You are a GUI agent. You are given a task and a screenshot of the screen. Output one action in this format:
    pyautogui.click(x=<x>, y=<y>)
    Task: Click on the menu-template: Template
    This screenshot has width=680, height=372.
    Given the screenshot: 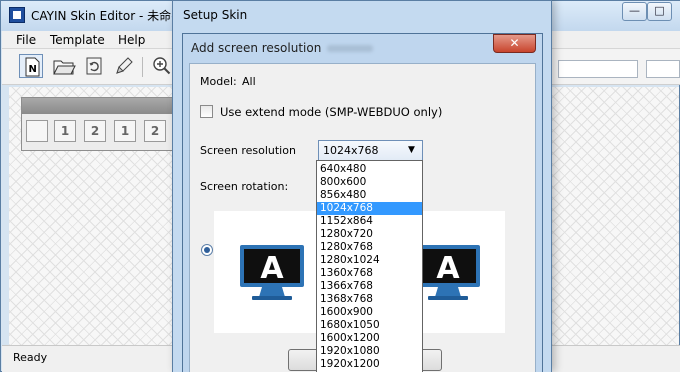 What is the action you would take?
    pyautogui.click(x=77, y=40)
    